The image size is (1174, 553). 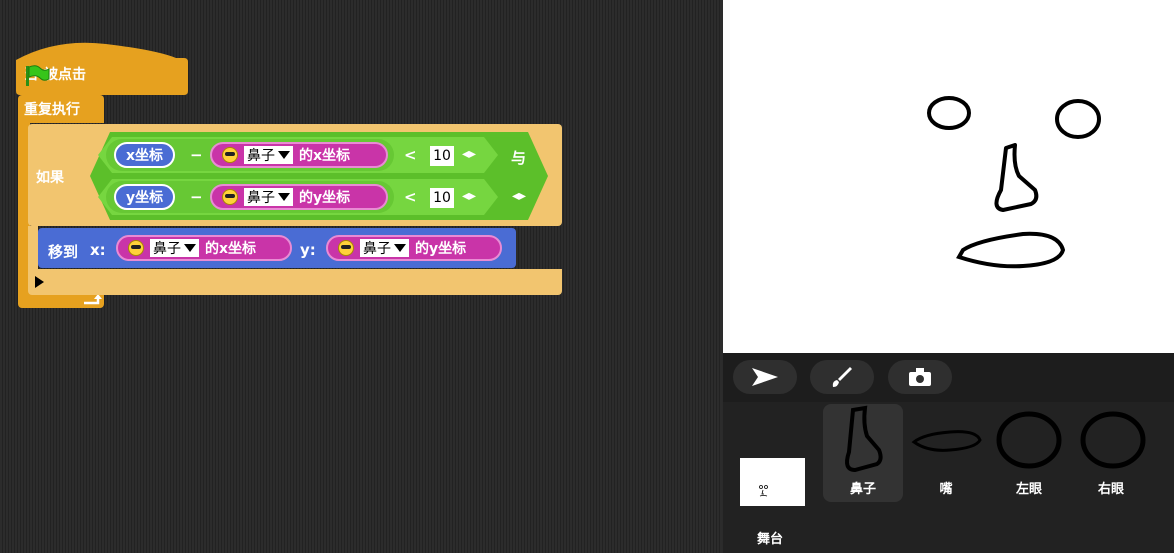 What do you see at coordinates (414, 248) in the screenshot?
I see `goto-y-reporter: 鼻子 的y坐标` at bounding box center [414, 248].